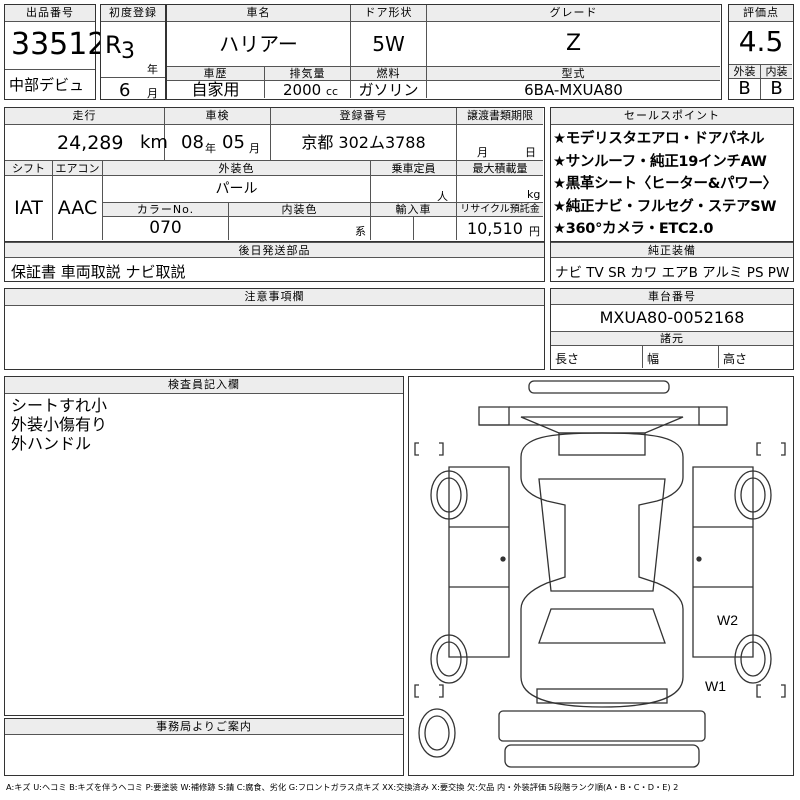  Describe the element at coordinates (776, 88) in the screenshot. I see `interior-score: B` at that location.